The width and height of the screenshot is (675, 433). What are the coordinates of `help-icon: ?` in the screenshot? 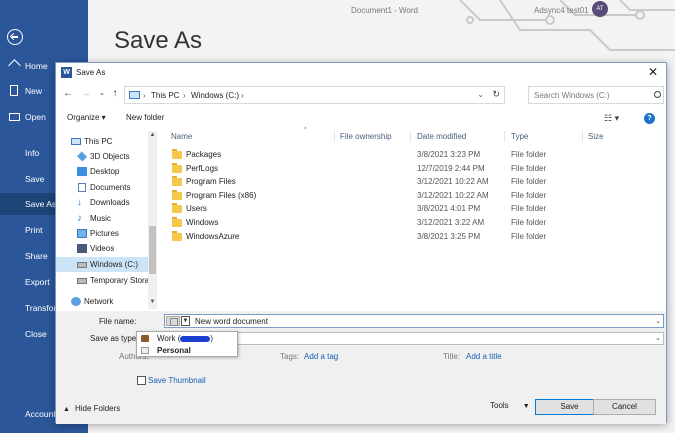 It's located at (649, 118).